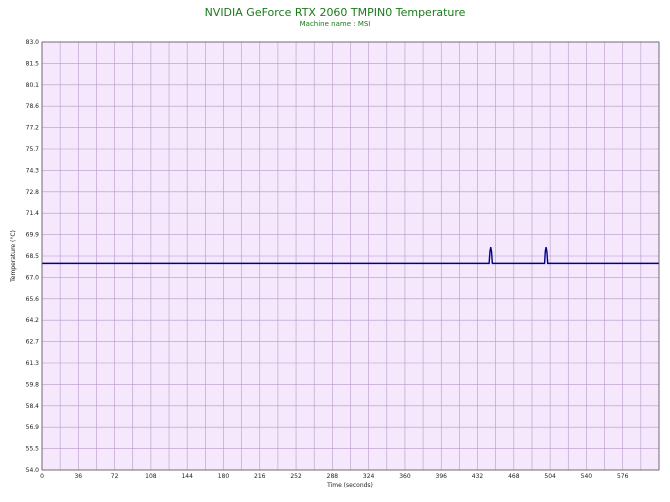  I want to click on y-tick-label: 62.7, so click(33, 342).